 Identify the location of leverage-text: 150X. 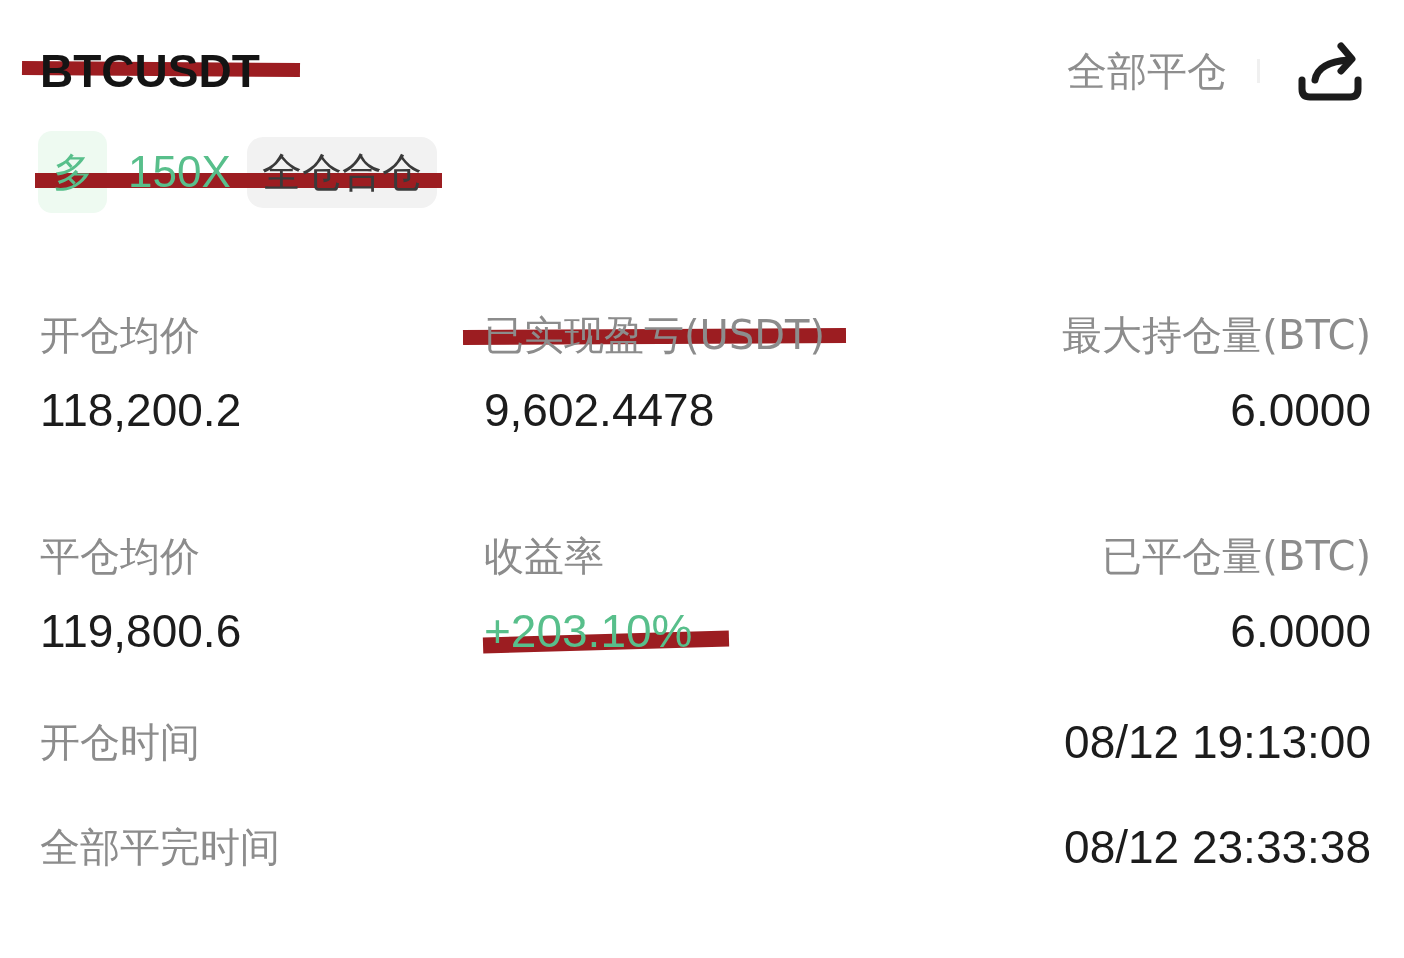
(179, 172).